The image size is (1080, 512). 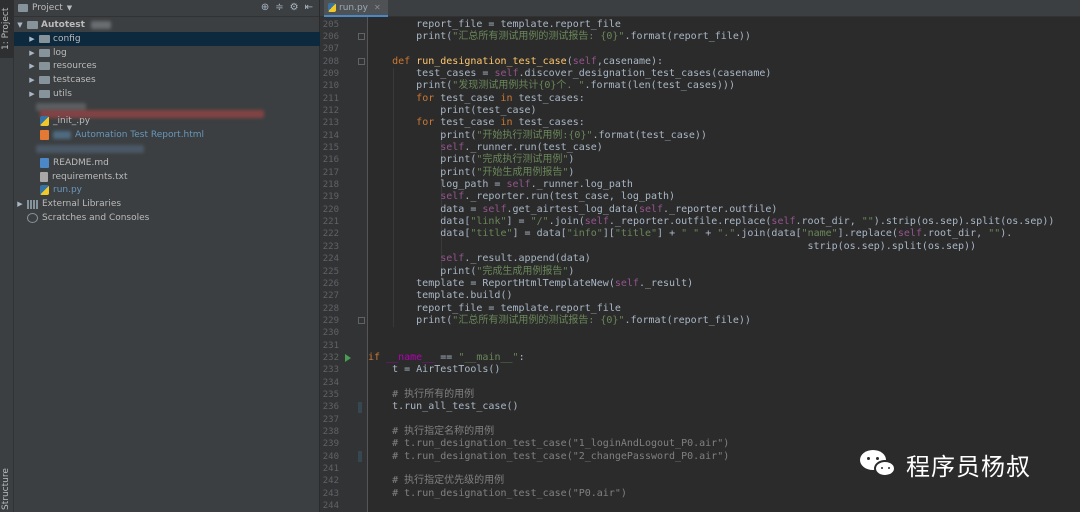 What do you see at coordinates (471, 271) in the screenshot?
I see `code-line: print("完成生成用例报告")` at bounding box center [471, 271].